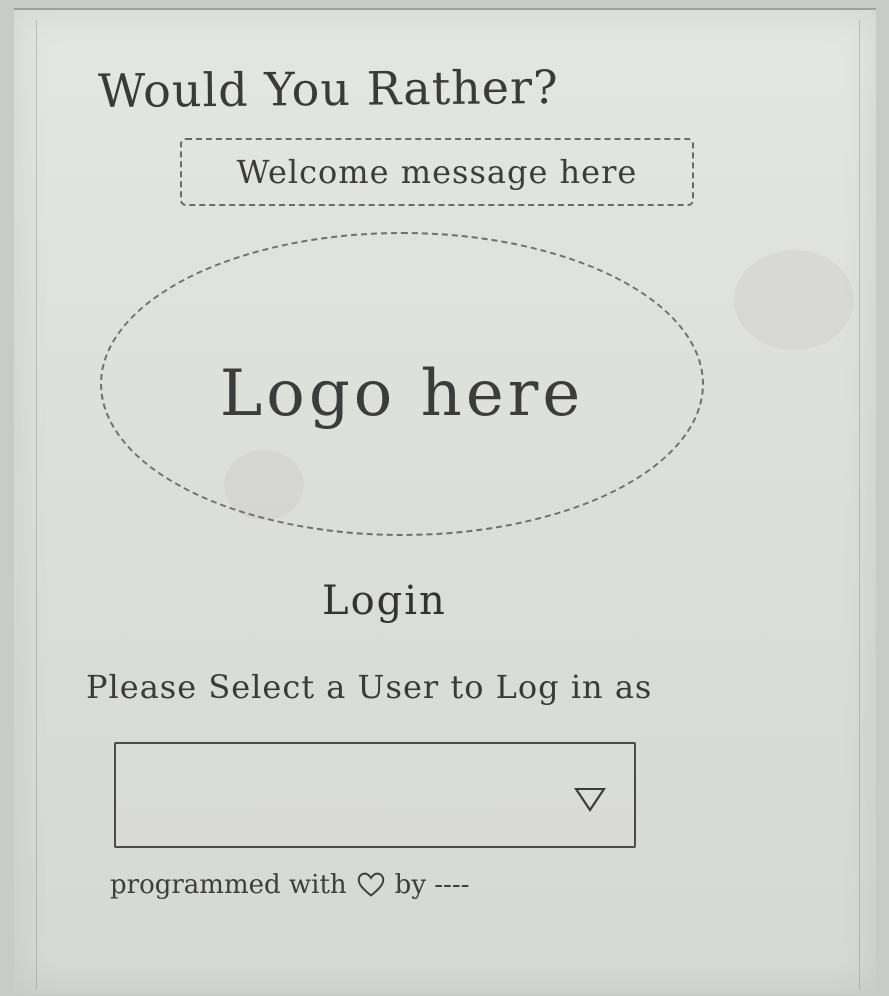 This screenshot has width=889, height=996. Describe the element at coordinates (370, 884) in the screenshot. I see `heart-icon` at that location.